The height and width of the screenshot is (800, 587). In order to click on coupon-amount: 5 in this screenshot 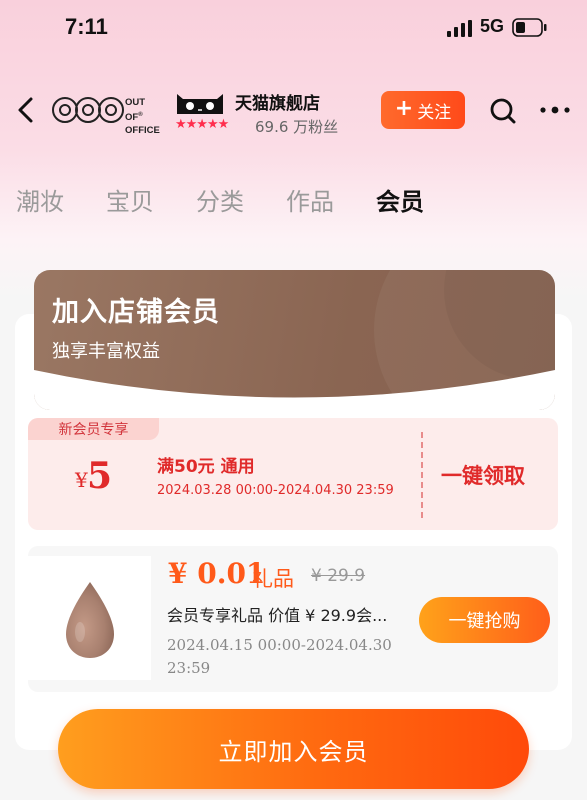, I will do `click(100, 476)`.